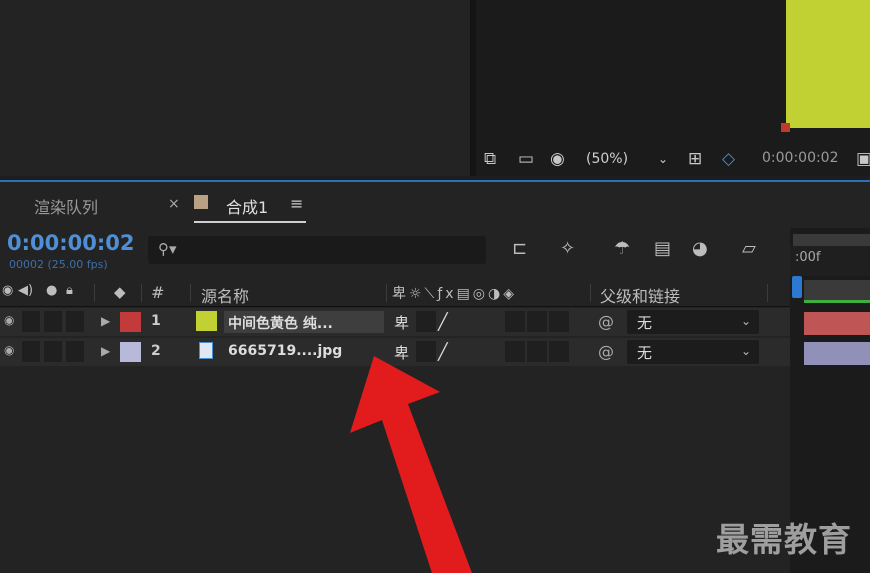  Describe the element at coordinates (411, 464) in the screenshot. I see `annotation-arrow` at that location.